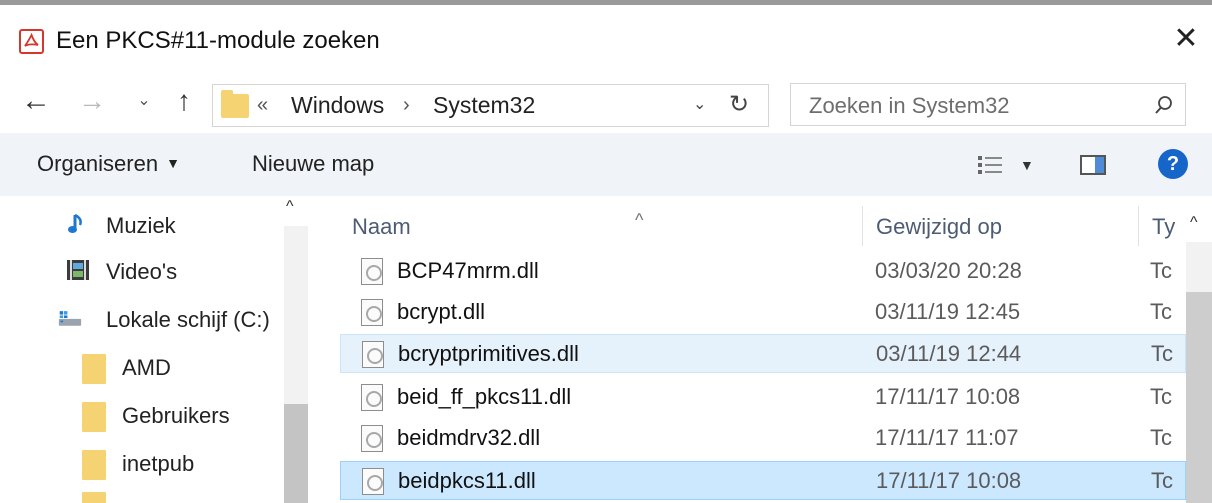 This screenshot has height=503, width=1212. What do you see at coordinates (36, 101) in the screenshot?
I see `back-button: ←` at bounding box center [36, 101].